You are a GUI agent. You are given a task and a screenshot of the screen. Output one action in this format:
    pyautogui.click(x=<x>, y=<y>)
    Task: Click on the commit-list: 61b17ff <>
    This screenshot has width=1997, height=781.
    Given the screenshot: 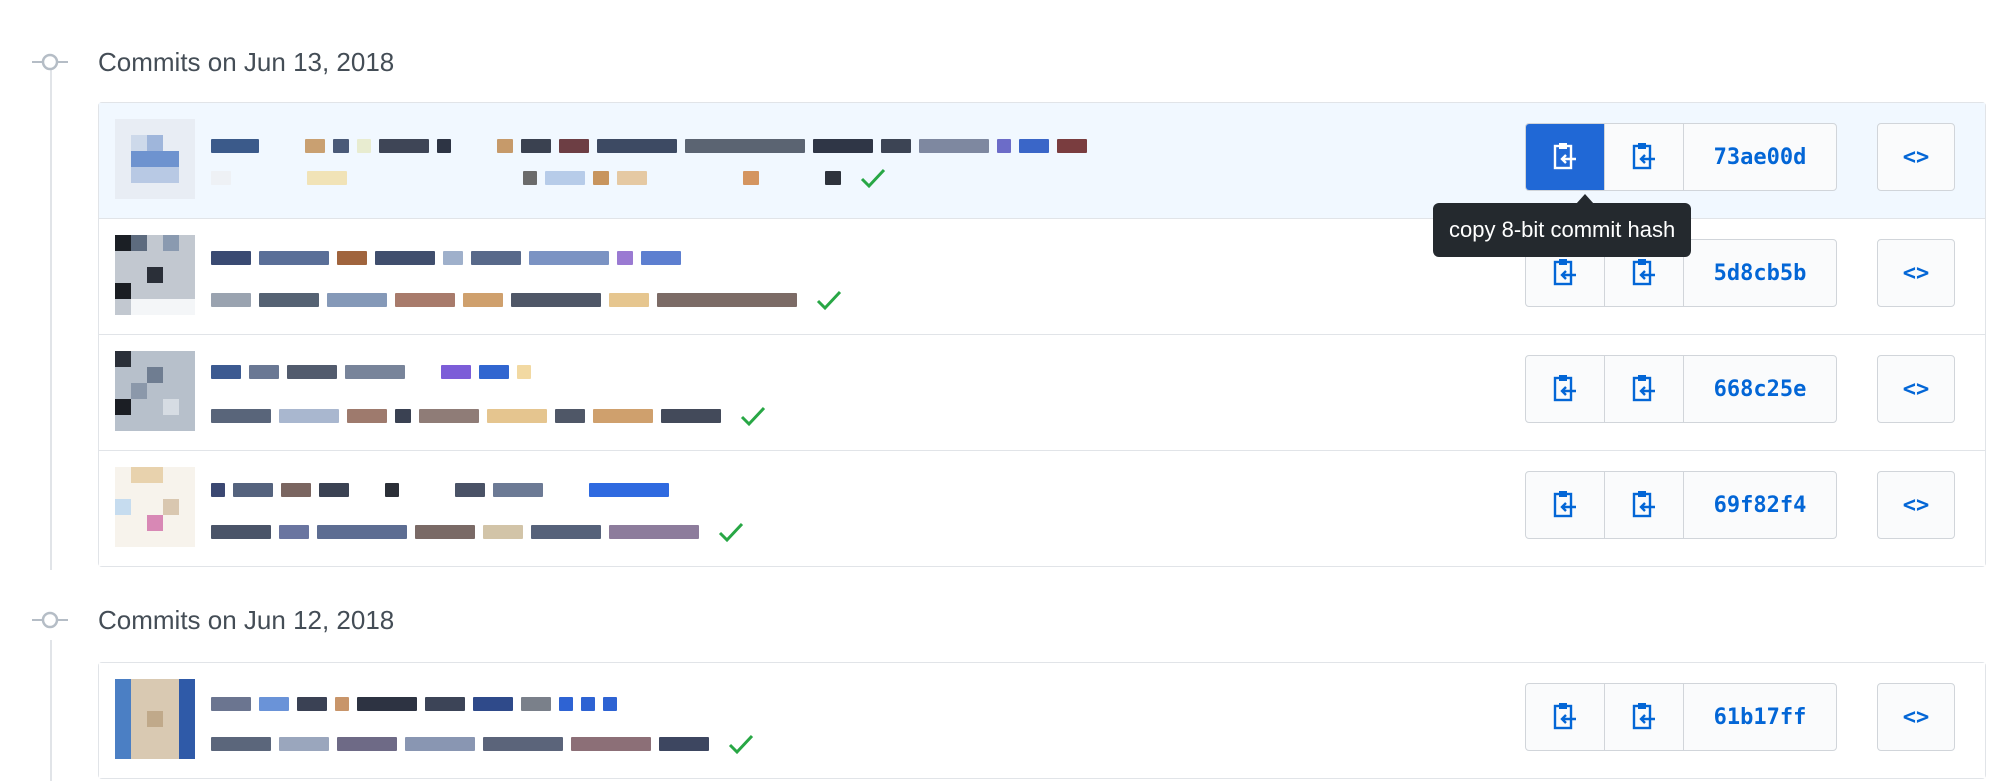 What is the action you would take?
    pyautogui.click(x=1042, y=720)
    